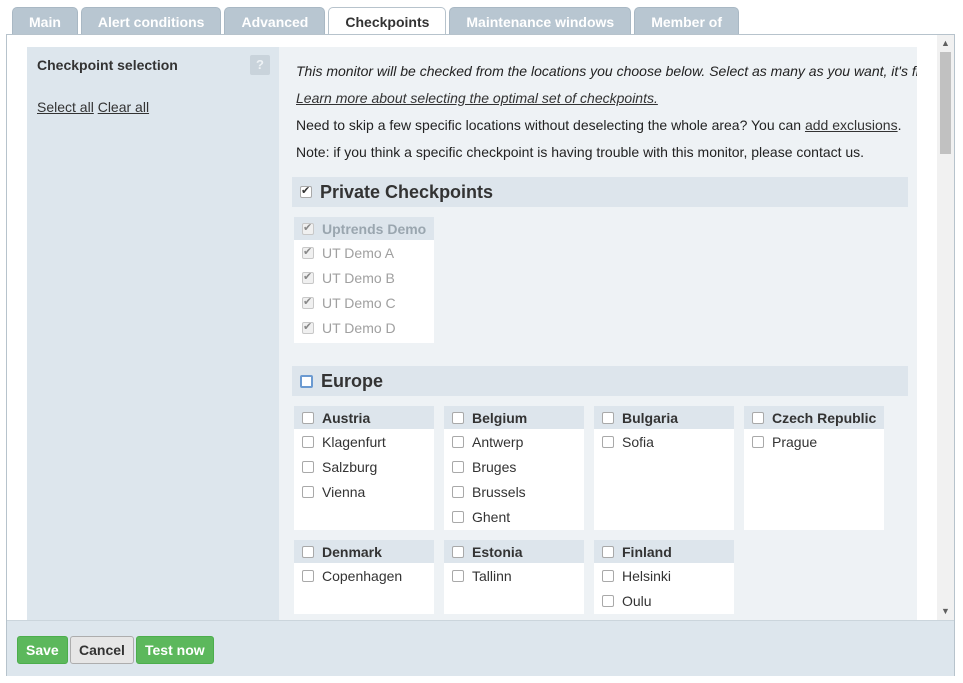 The height and width of the screenshot is (683, 963). I want to click on country-belgium: Belgium Antwerp Bruges Brussels Ghent, so click(514, 468).